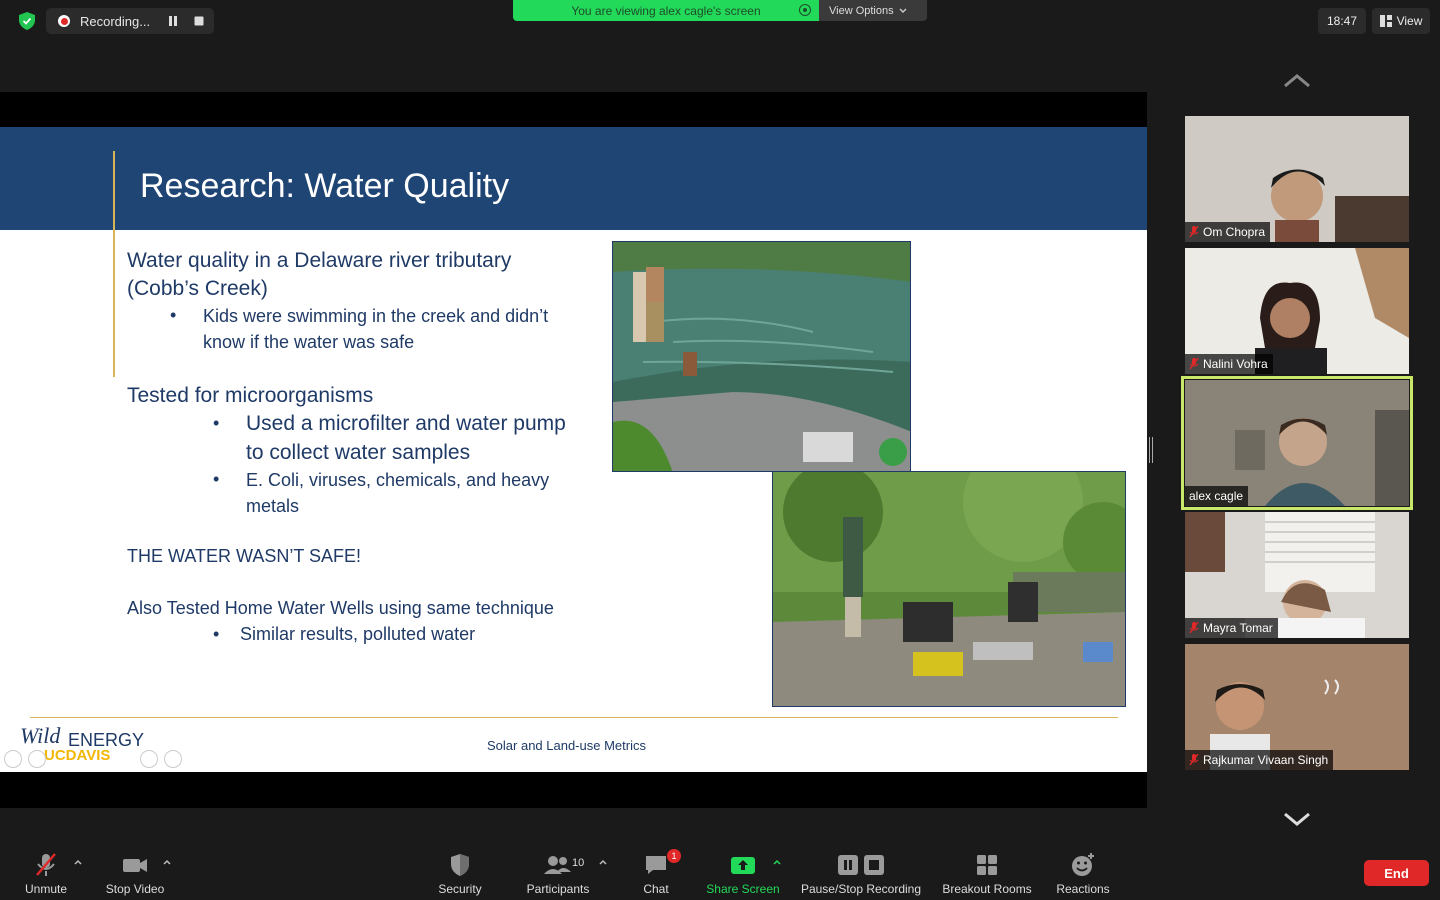  What do you see at coordinates (273, 506) in the screenshot?
I see `slide-bullet-3-line-2: metals` at bounding box center [273, 506].